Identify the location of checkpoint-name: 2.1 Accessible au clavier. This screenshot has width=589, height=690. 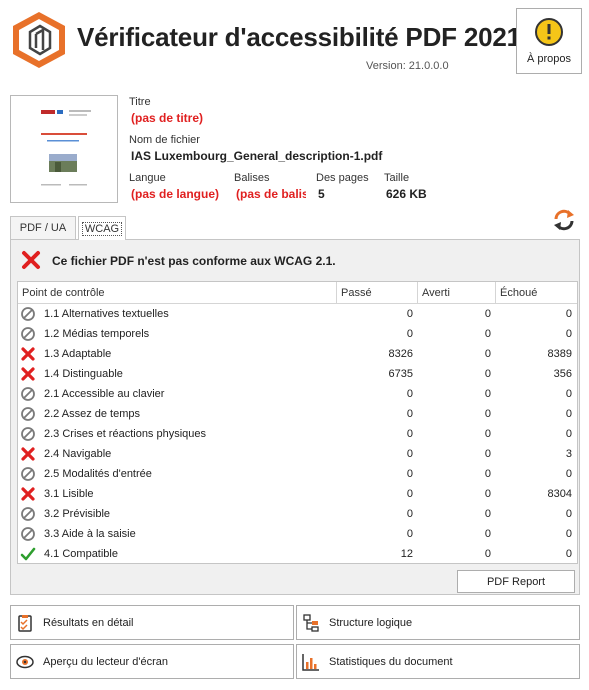
(104, 394).